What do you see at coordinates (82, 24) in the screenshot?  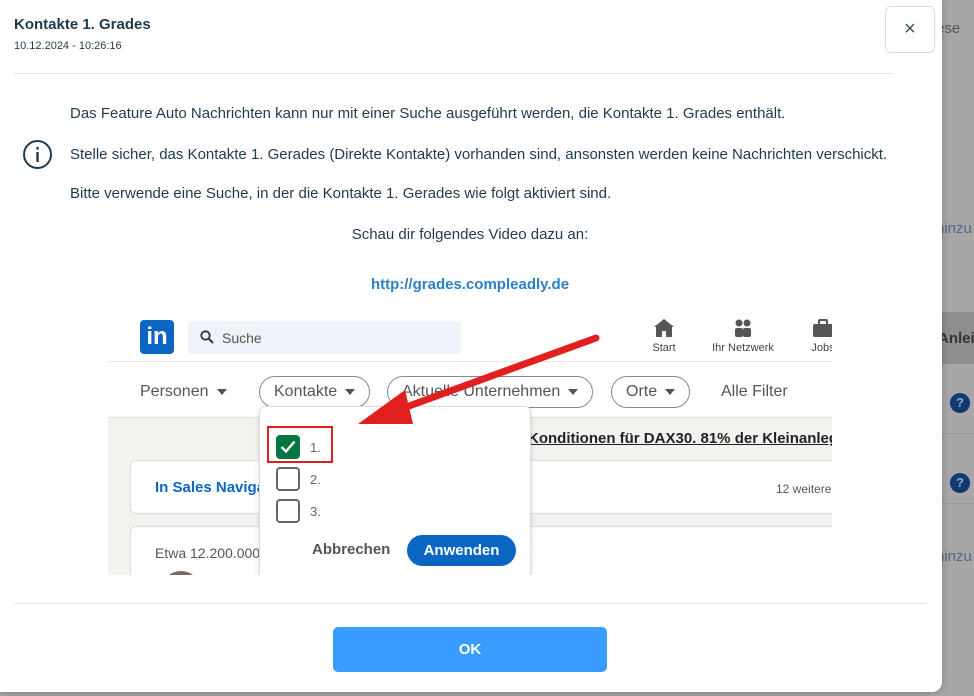 I see `modal-title: Kontakte 1. Grades` at bounding box center [82, 24].